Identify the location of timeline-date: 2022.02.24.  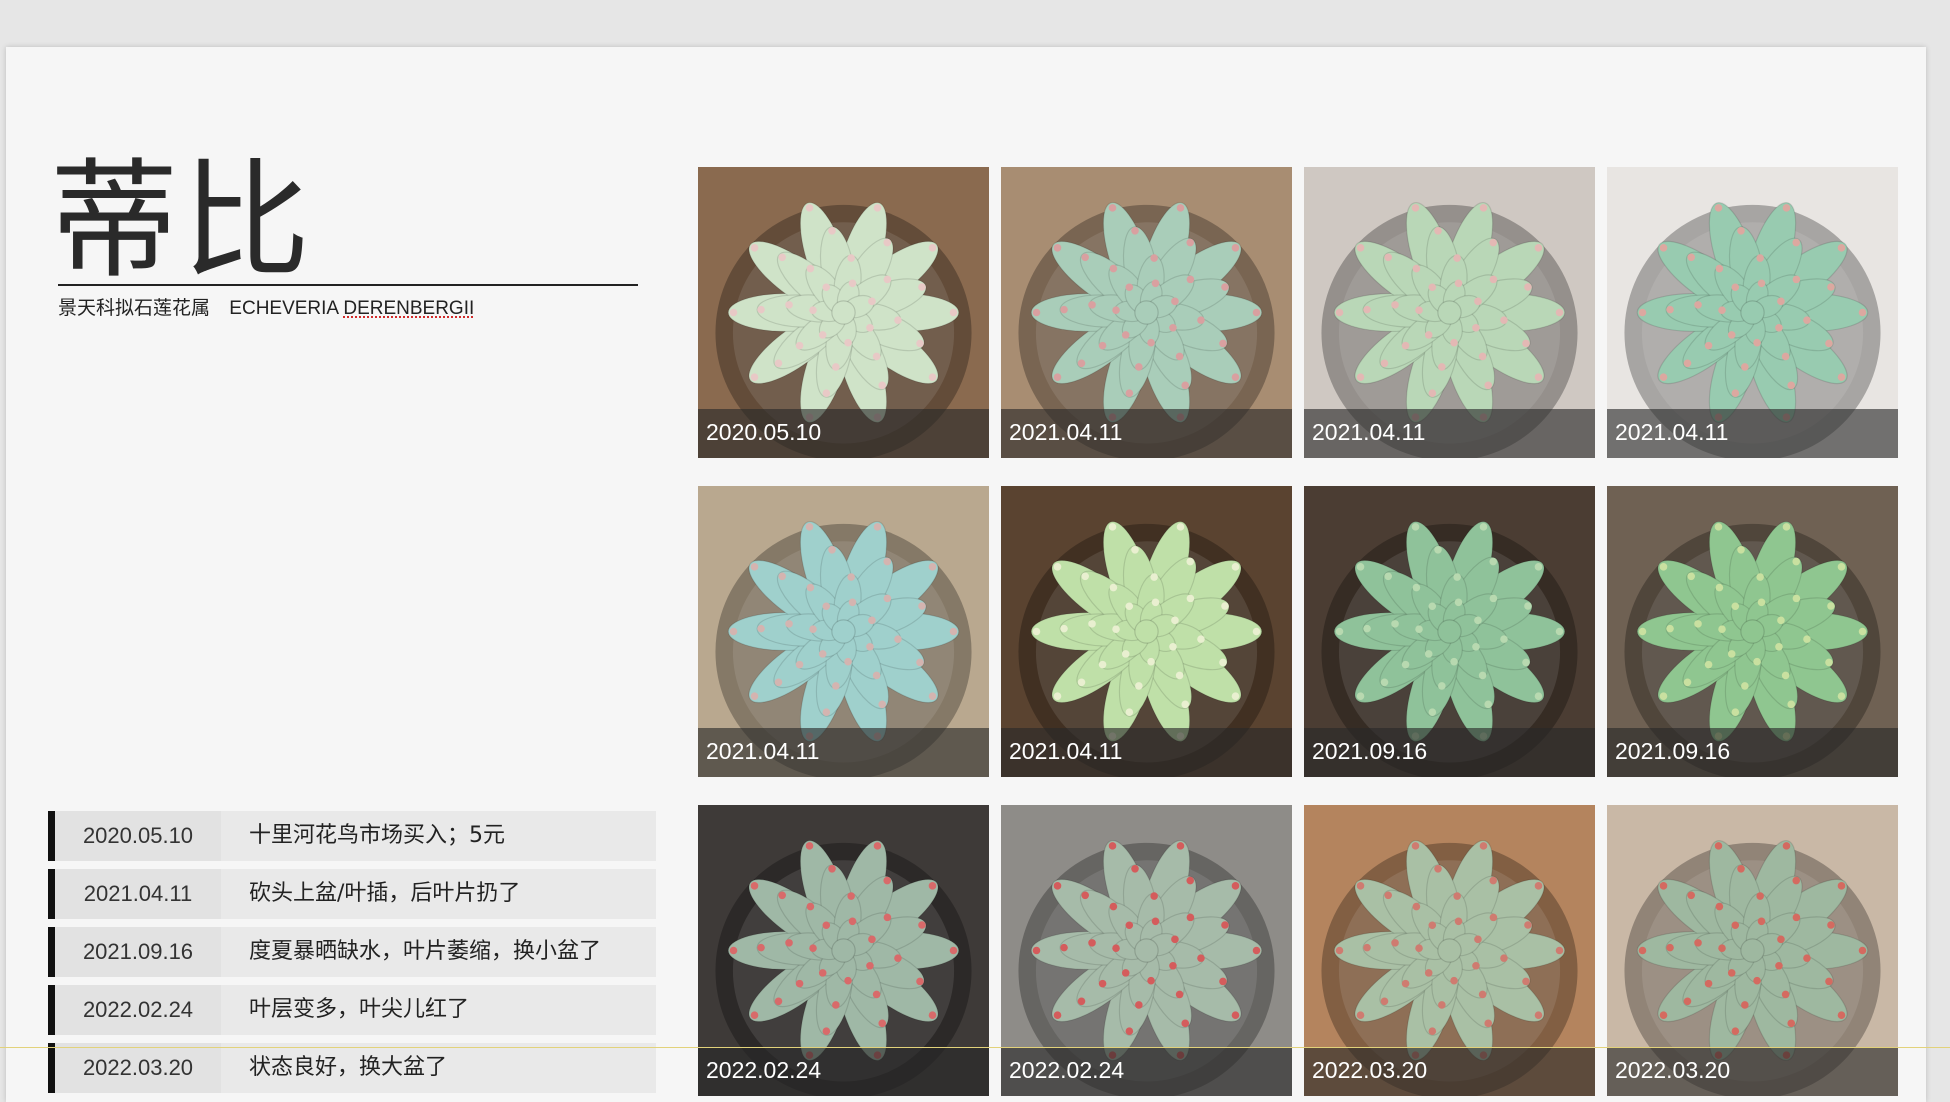
(138, 1010).